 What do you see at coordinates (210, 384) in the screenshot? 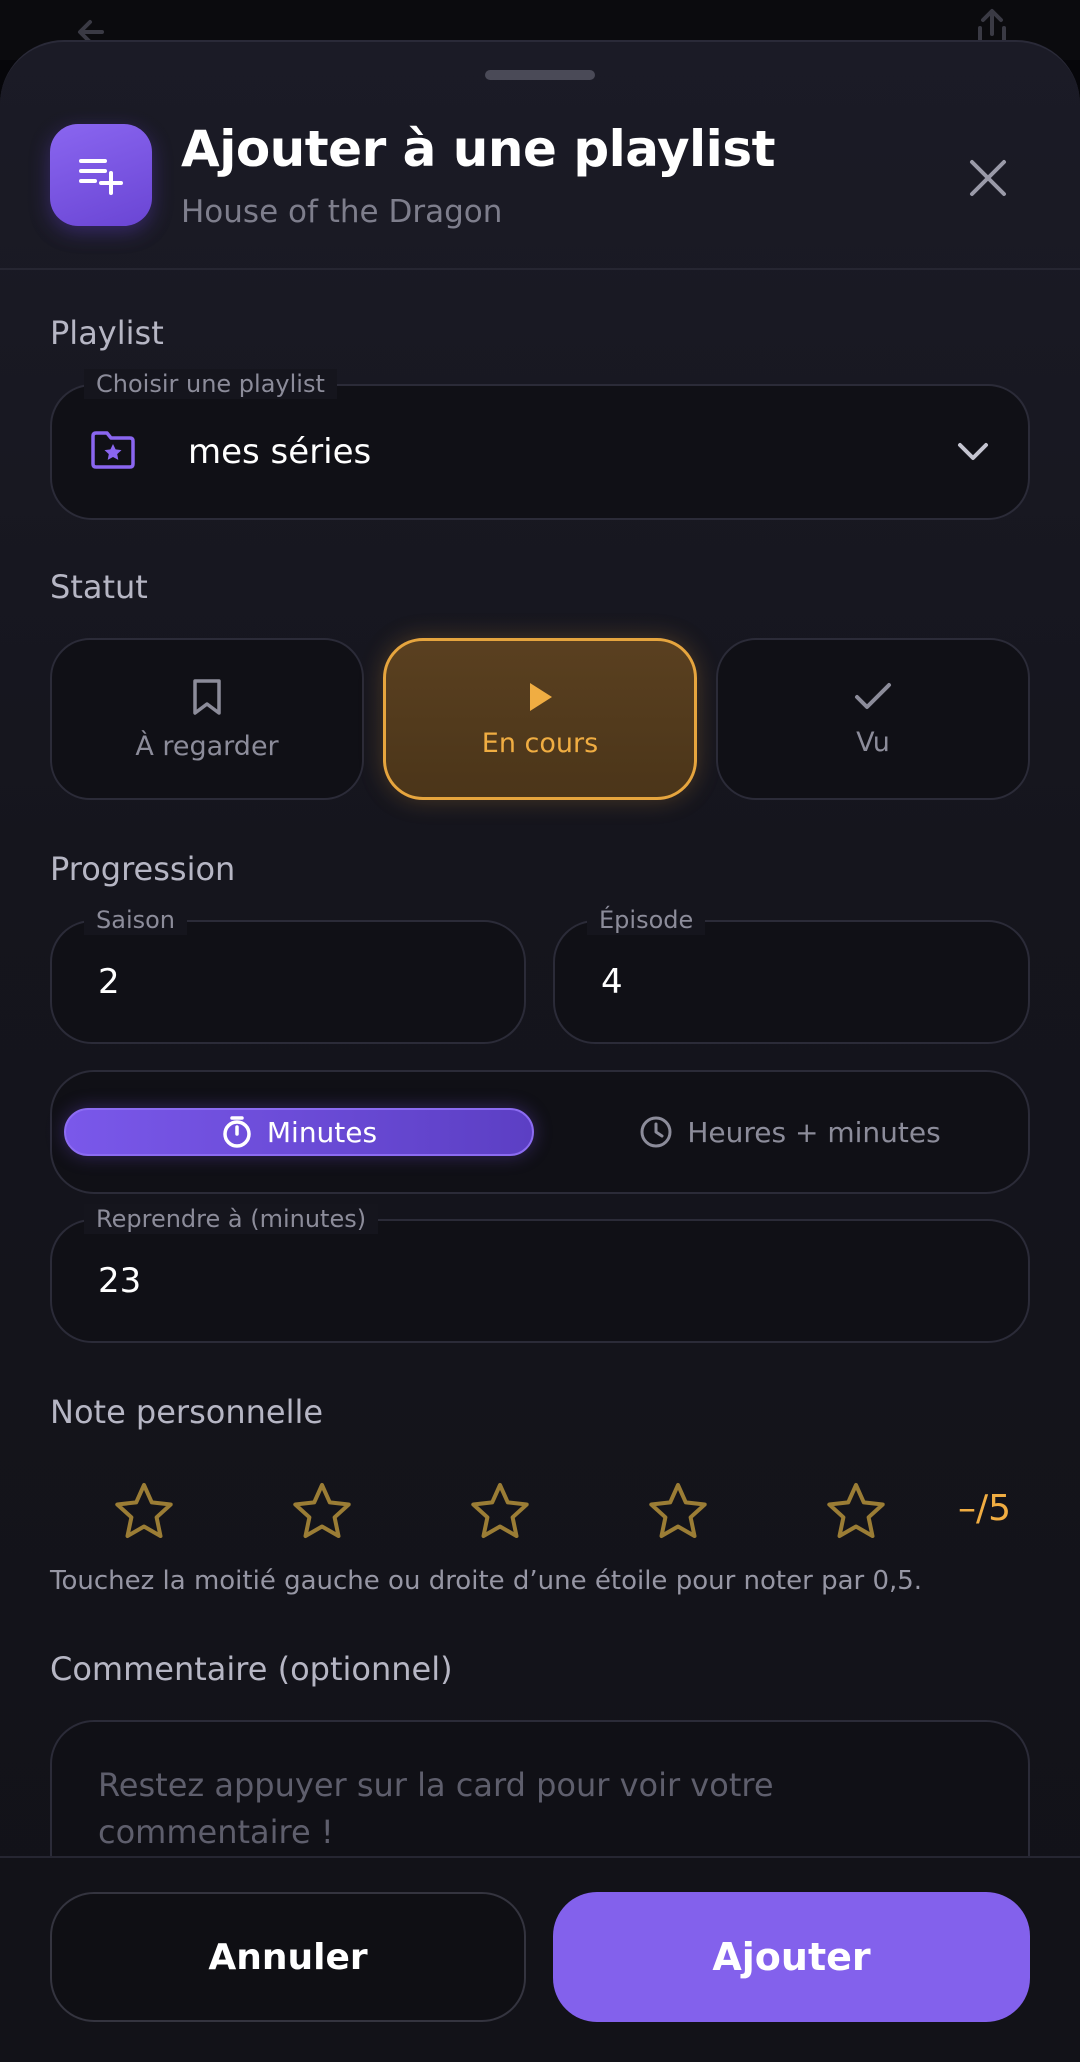
I see `playlist-field-label: Choisir une playlist` at bounding box center [210, 384].